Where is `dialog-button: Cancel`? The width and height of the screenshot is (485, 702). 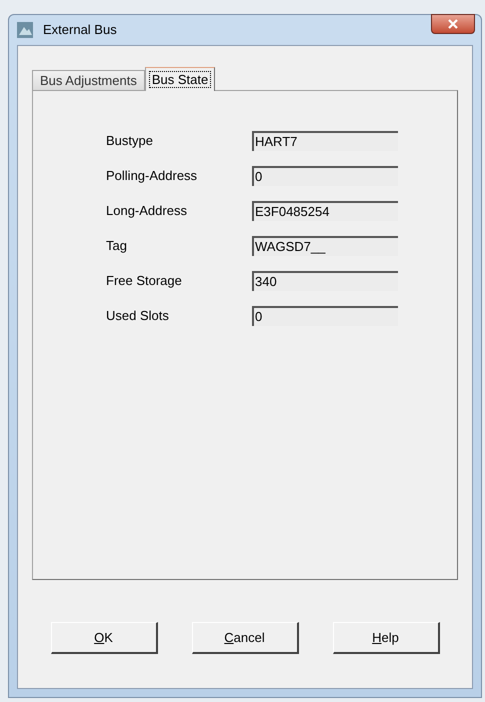
dialog-button: Cancel is located at coordinates (245, 638).